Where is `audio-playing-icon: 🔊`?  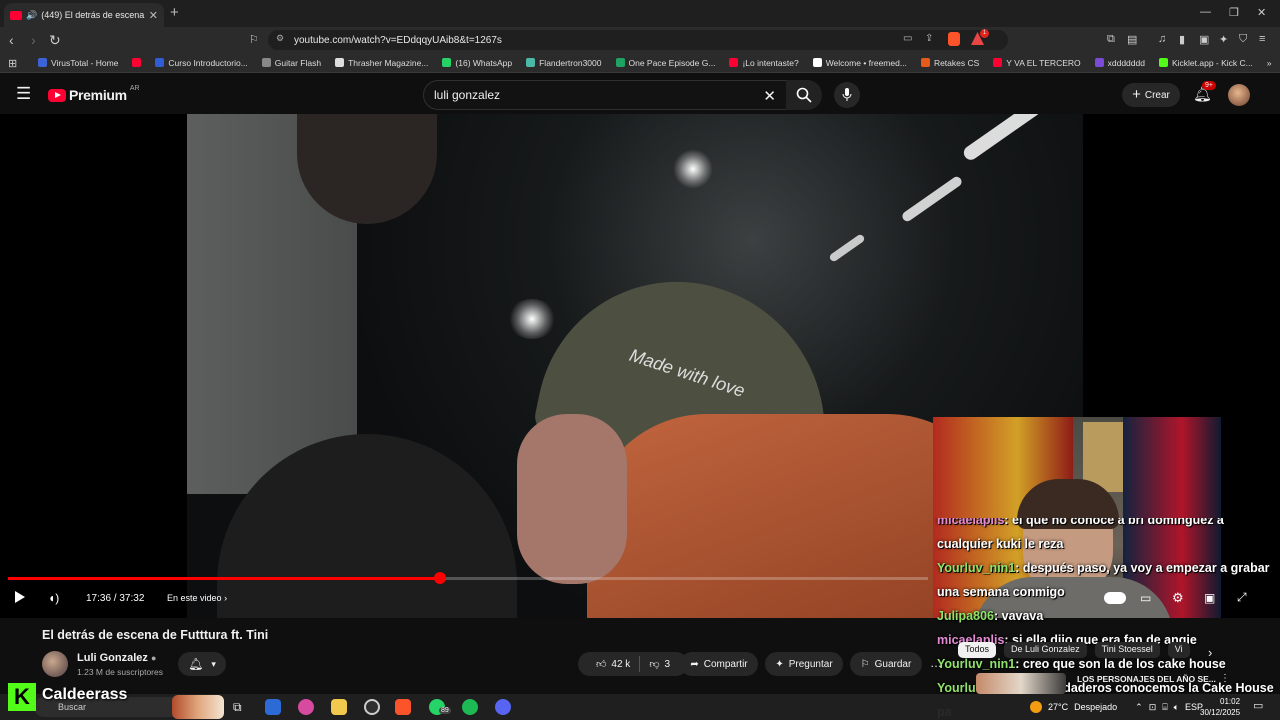
audio-playing-icon: 🔊 is located at coordinates (31, 15).